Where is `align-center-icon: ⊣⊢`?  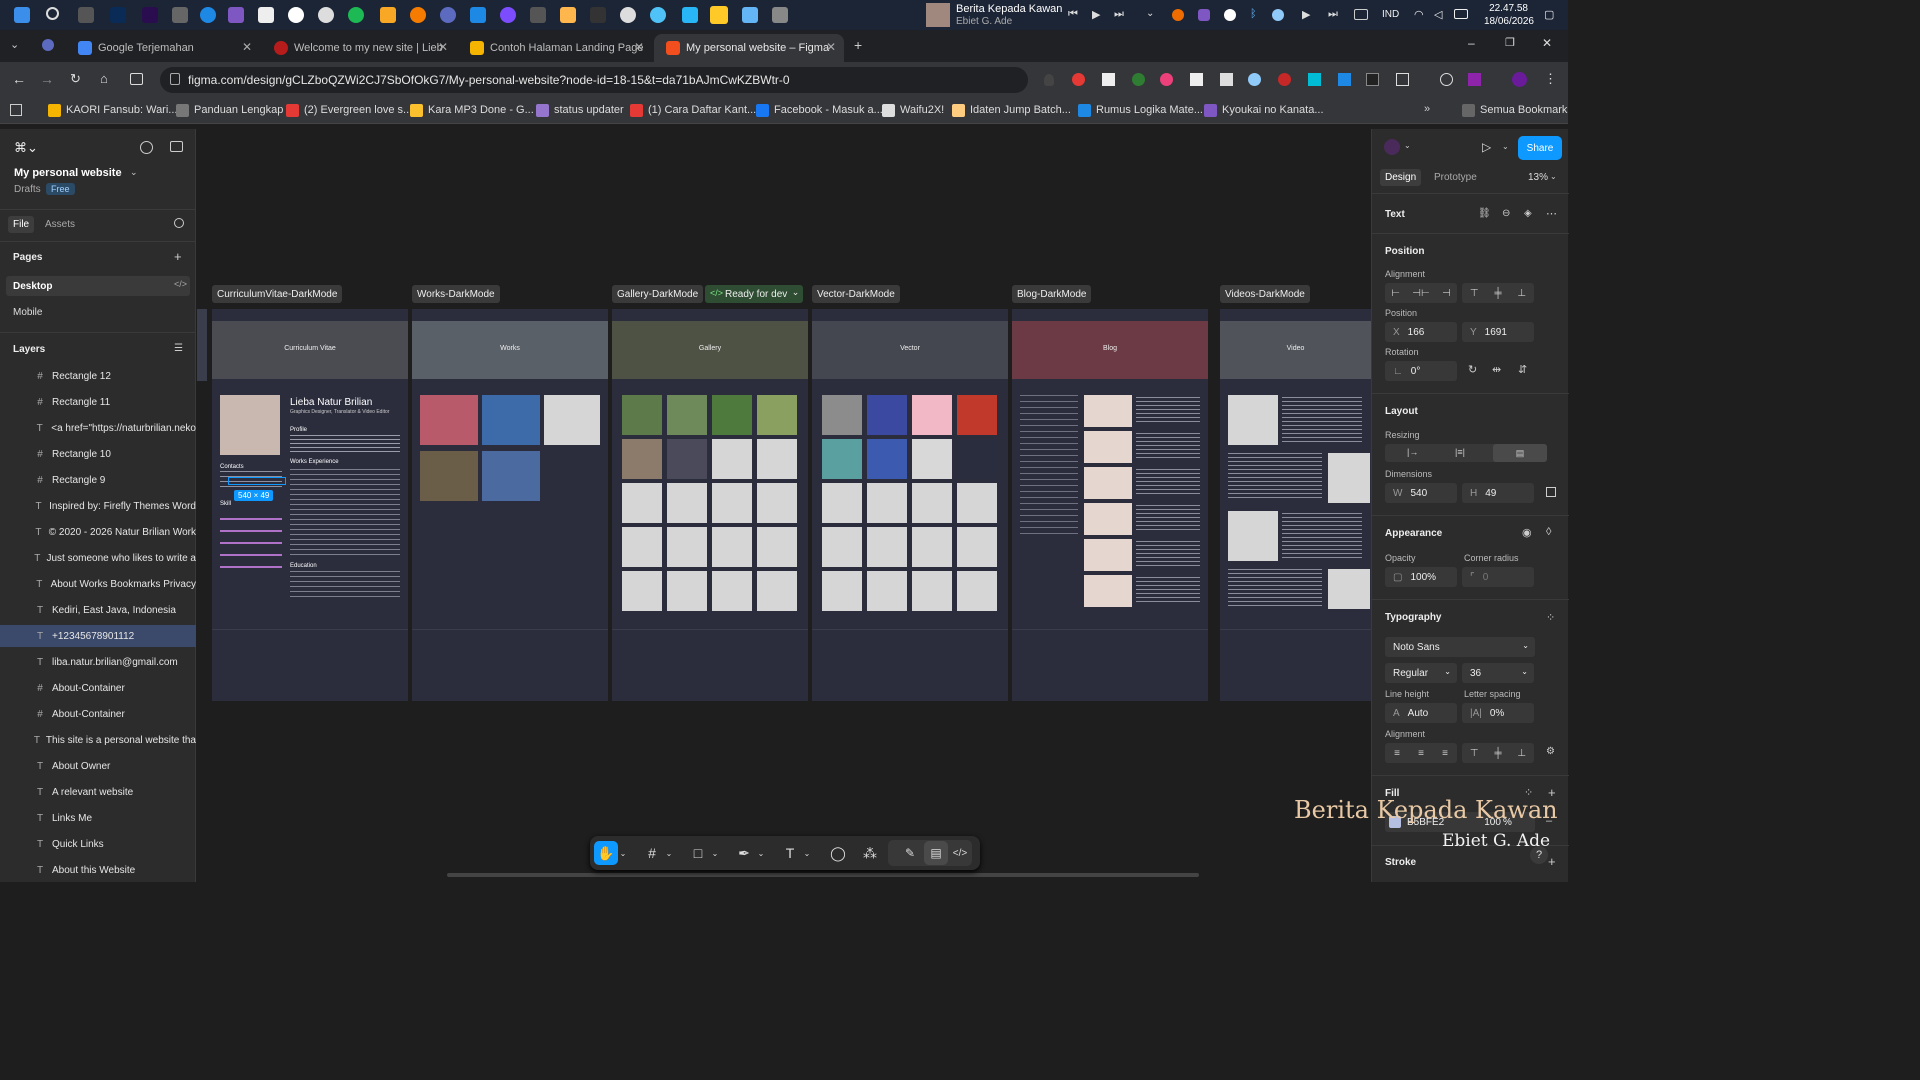
align-center-icon: ⊣⊢ is located at coordinates (1420, 293).